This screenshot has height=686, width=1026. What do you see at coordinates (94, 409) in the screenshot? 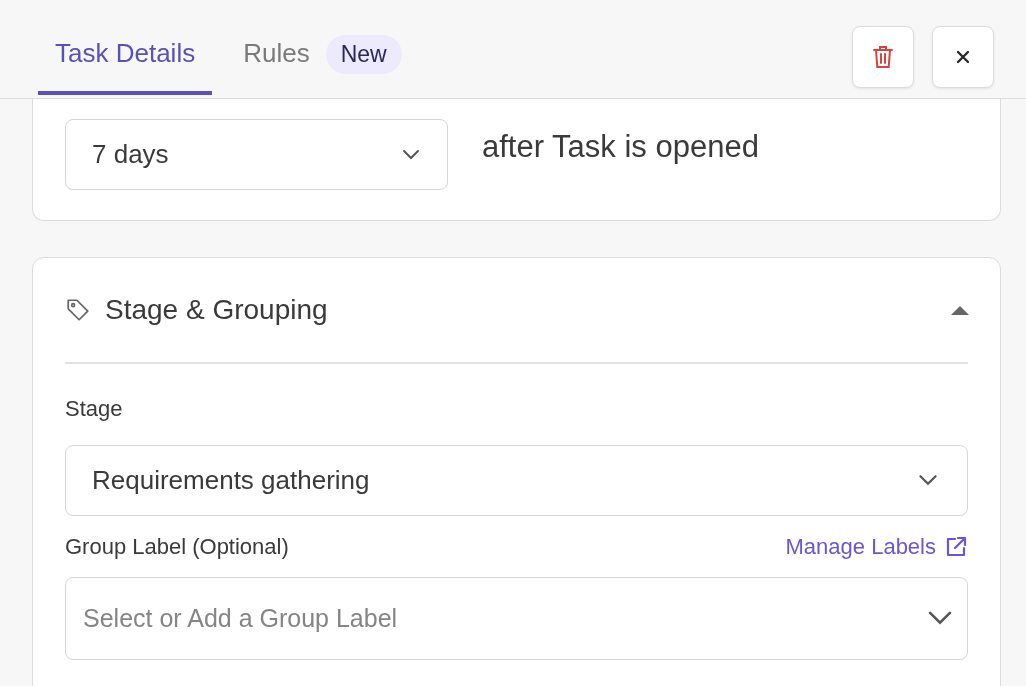
I see `field-label: Stage` at bounding box center [94, 409].